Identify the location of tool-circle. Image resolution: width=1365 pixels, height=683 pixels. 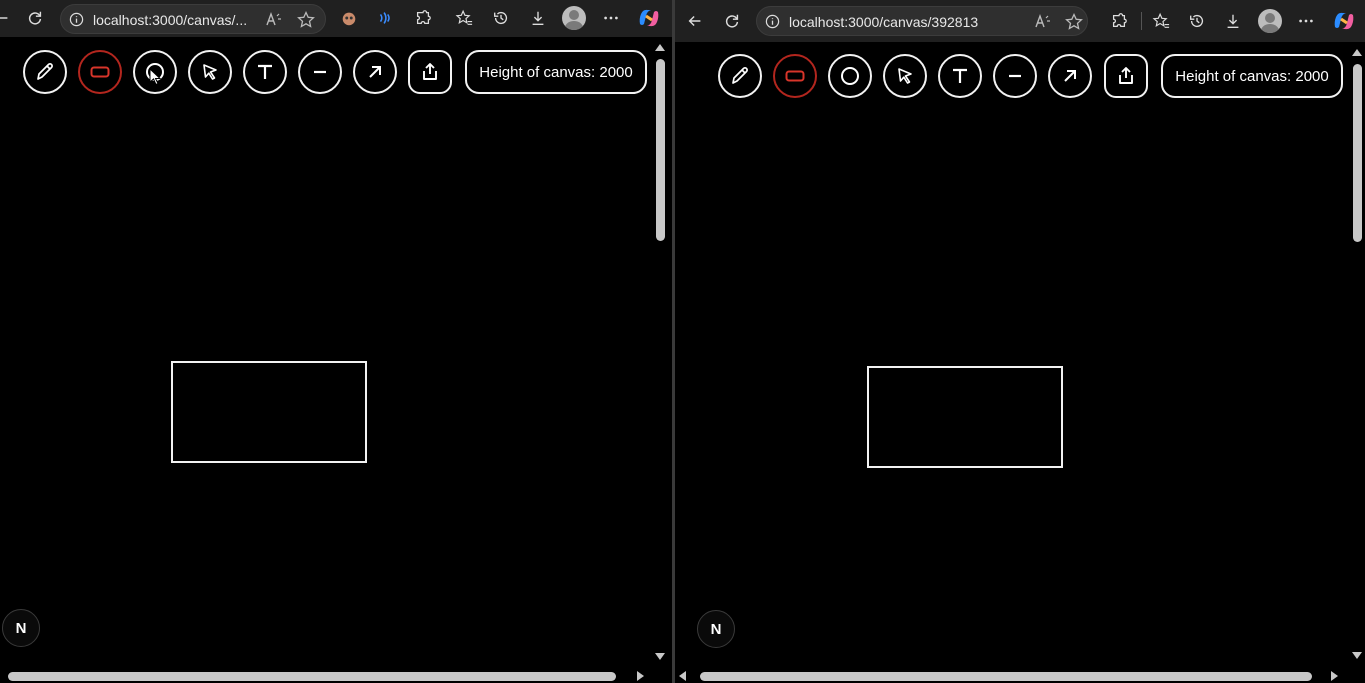
(850, 76).